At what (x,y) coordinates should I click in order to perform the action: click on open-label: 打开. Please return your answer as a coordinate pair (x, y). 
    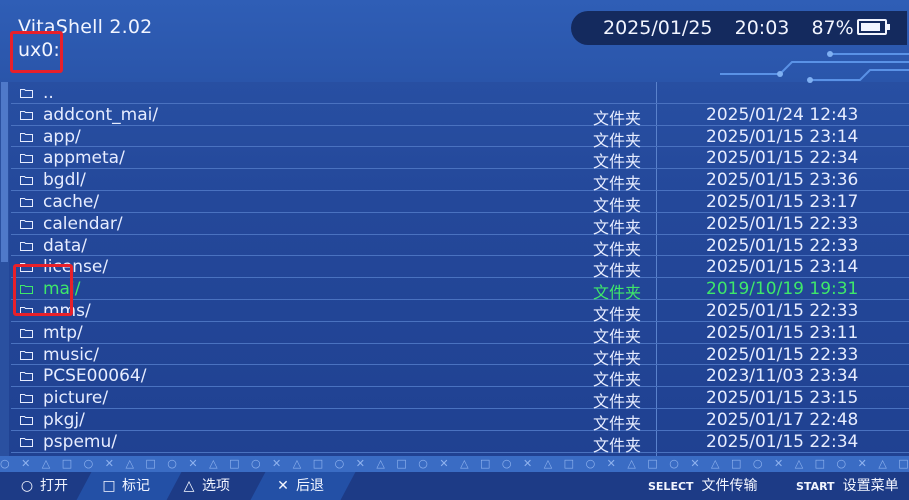
    Looking at the image, I should click on (54, 486).